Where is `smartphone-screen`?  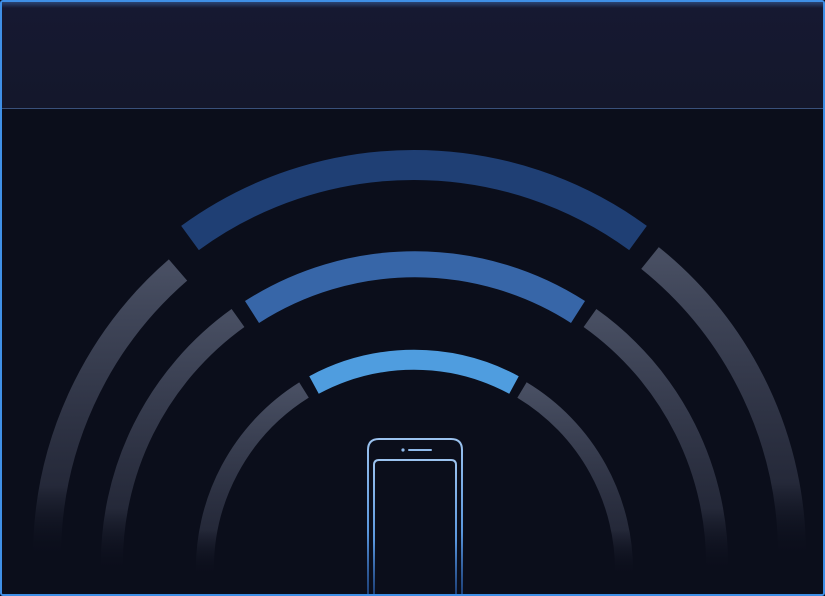 smartphone-screen is located at coordinates (415, 526).